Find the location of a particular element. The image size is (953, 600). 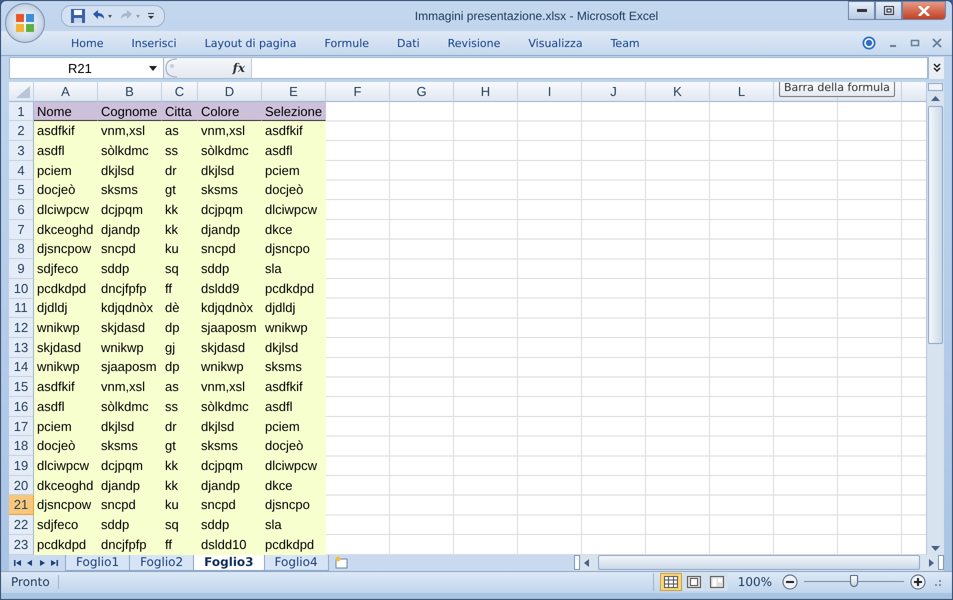

row-header: 15 is located at coordinates (21, 387).